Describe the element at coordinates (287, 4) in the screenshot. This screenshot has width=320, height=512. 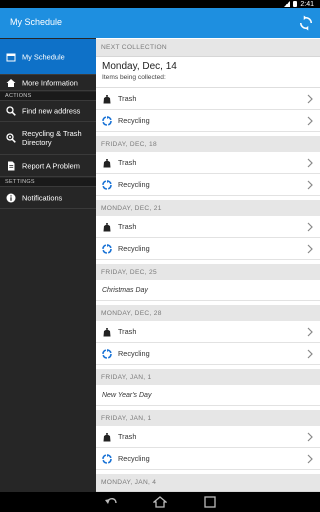
I see `signal-icon` at that location.